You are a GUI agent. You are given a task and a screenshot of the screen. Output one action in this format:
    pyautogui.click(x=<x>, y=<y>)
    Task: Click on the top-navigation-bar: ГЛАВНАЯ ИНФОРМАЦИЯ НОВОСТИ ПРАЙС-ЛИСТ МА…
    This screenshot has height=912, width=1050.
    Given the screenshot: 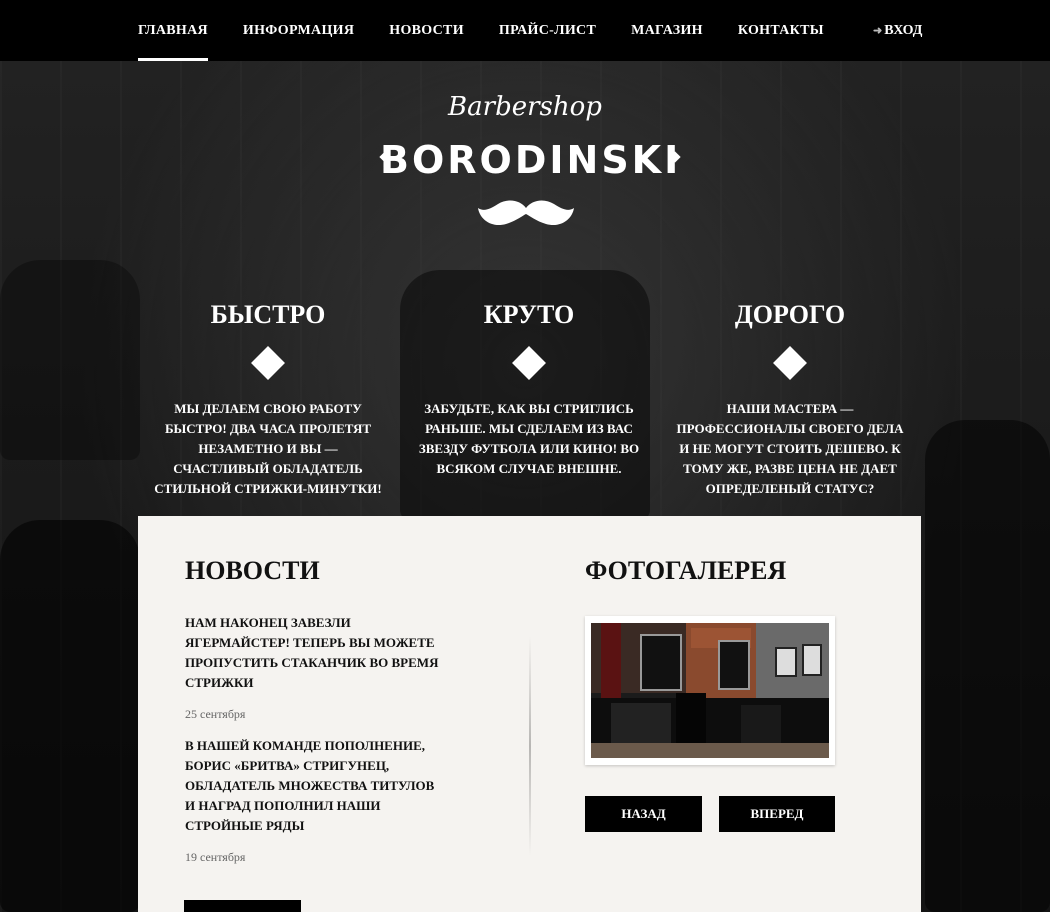 What is the action you would take?
    pyautogui.click(x=525, y=30)
    